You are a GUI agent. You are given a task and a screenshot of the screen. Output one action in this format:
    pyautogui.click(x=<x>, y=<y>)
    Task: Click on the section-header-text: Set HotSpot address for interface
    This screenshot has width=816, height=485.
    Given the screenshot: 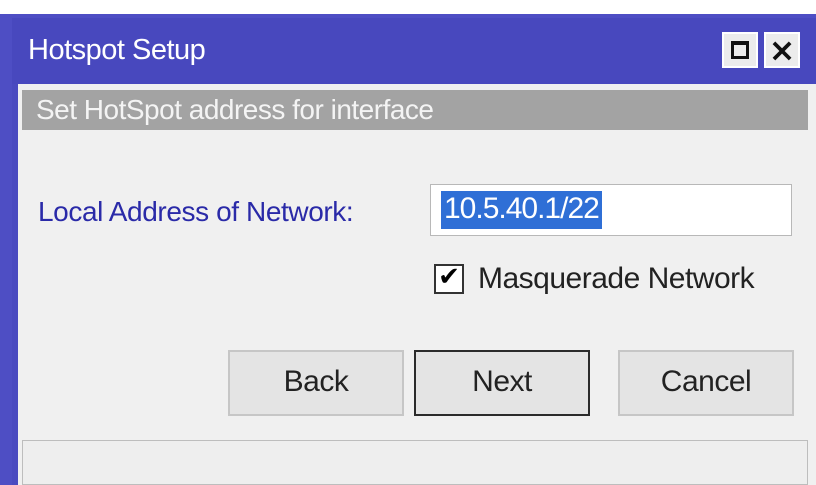 What is the action you would take?
    pyautogui.click(x=235, y=109)
    